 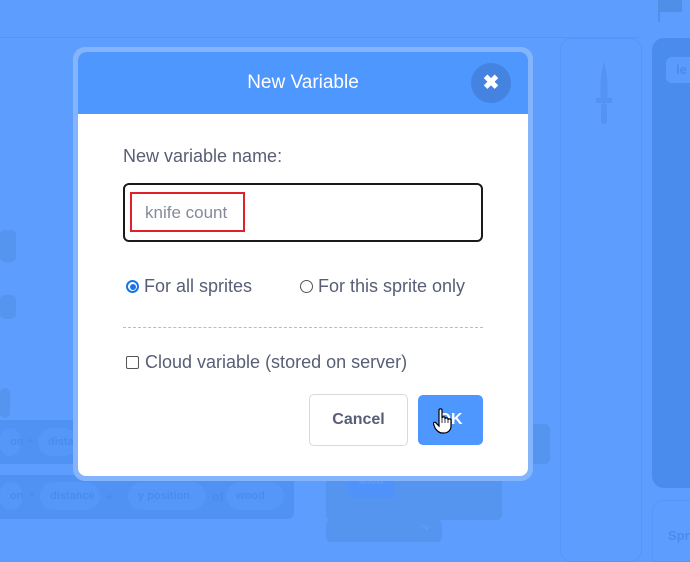 What do you see at coordinates (70, 496) in the screenshot?
I see `block-reporter: distance` at bounding box center [70, 496].